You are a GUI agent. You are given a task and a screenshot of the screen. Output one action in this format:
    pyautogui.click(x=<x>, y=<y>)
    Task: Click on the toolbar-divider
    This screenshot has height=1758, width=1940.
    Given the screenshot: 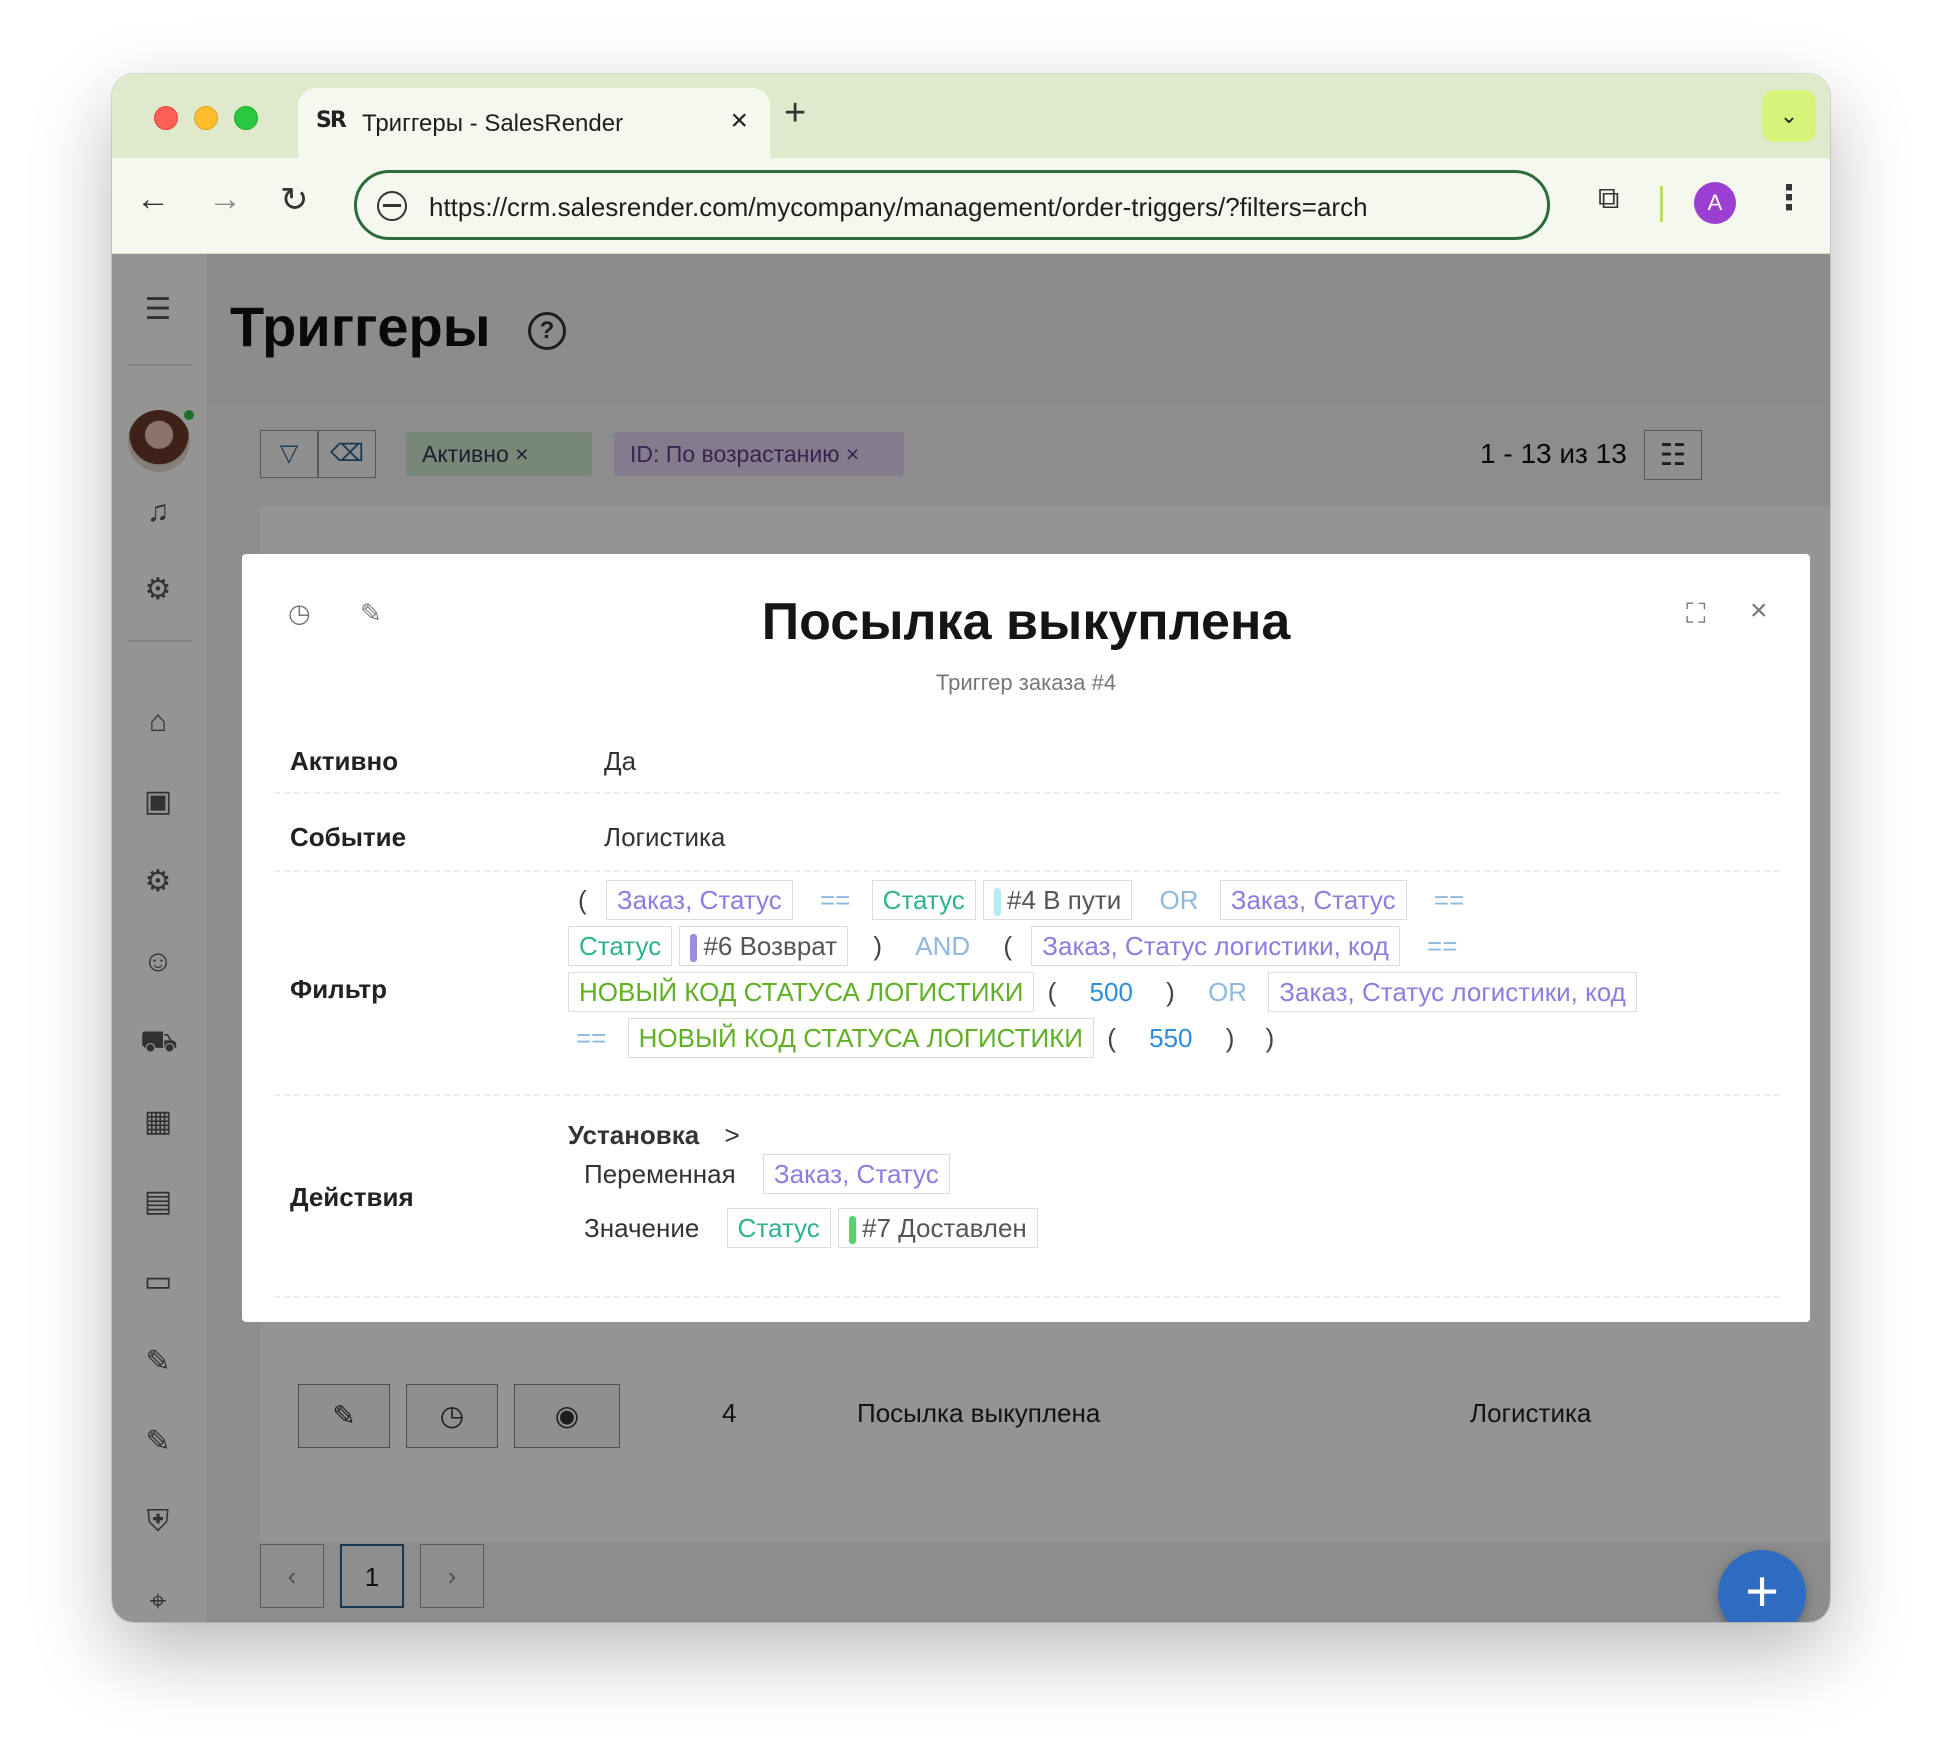 What is the action you would take?
    pyautogui.click(x=1661, y=204)
    